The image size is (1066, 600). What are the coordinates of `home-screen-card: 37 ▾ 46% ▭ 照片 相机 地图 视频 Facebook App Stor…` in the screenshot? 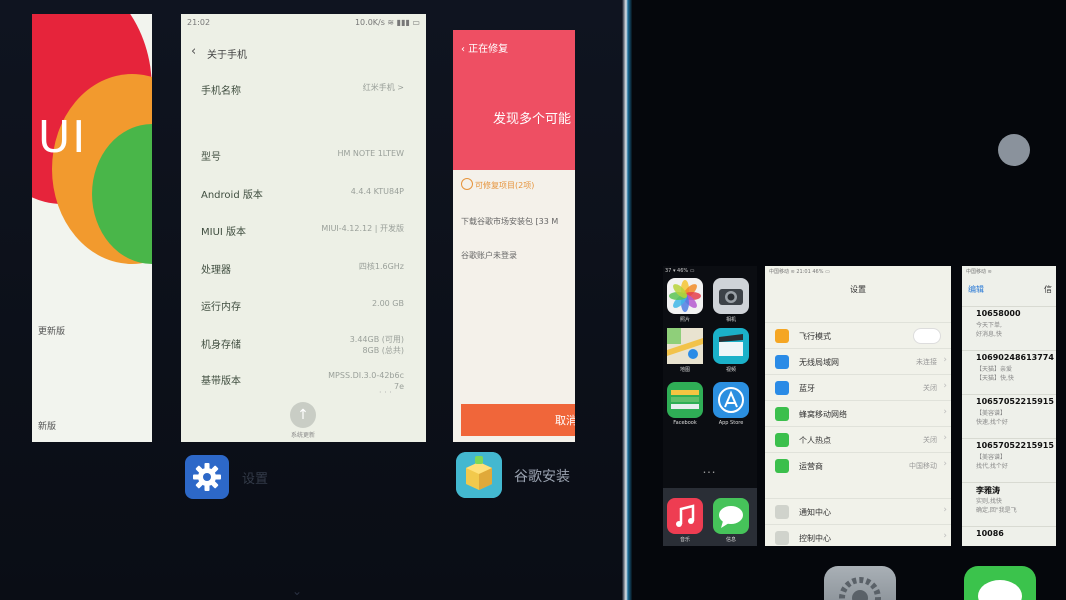 It's located at (710, 406).